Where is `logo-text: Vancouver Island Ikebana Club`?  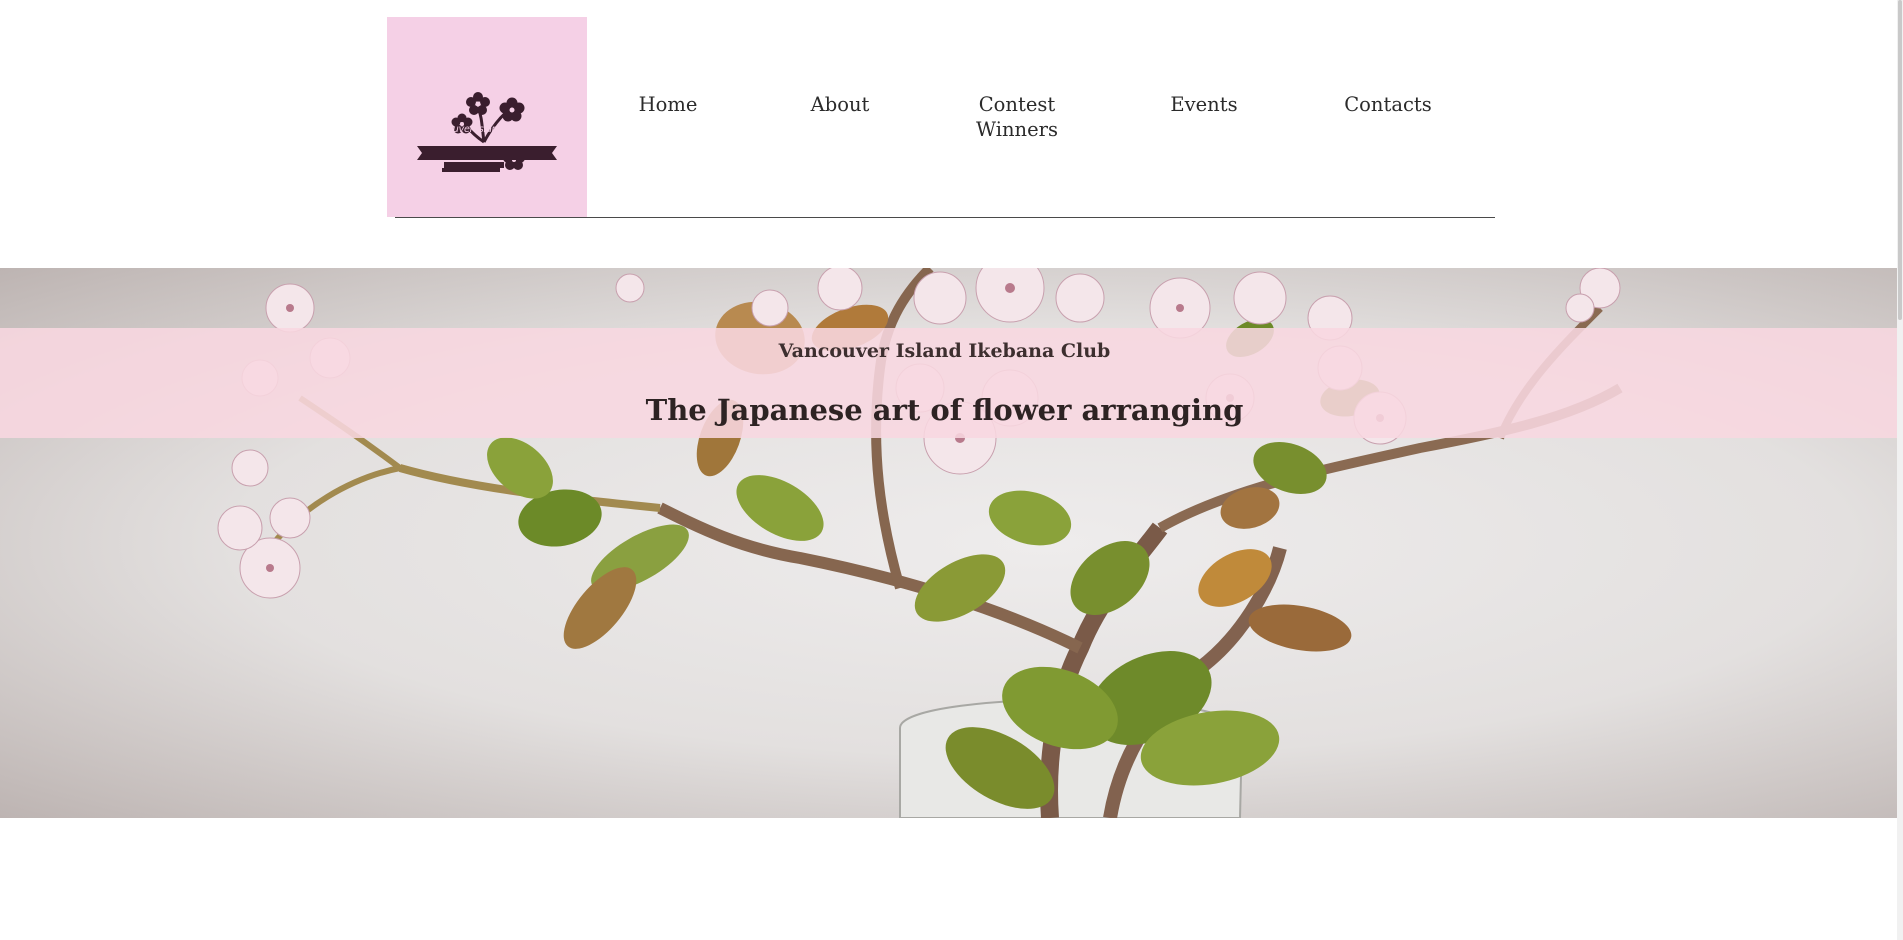
logo-text: Vancouver Island Ikebana Club is located at coordinates (495, 129).